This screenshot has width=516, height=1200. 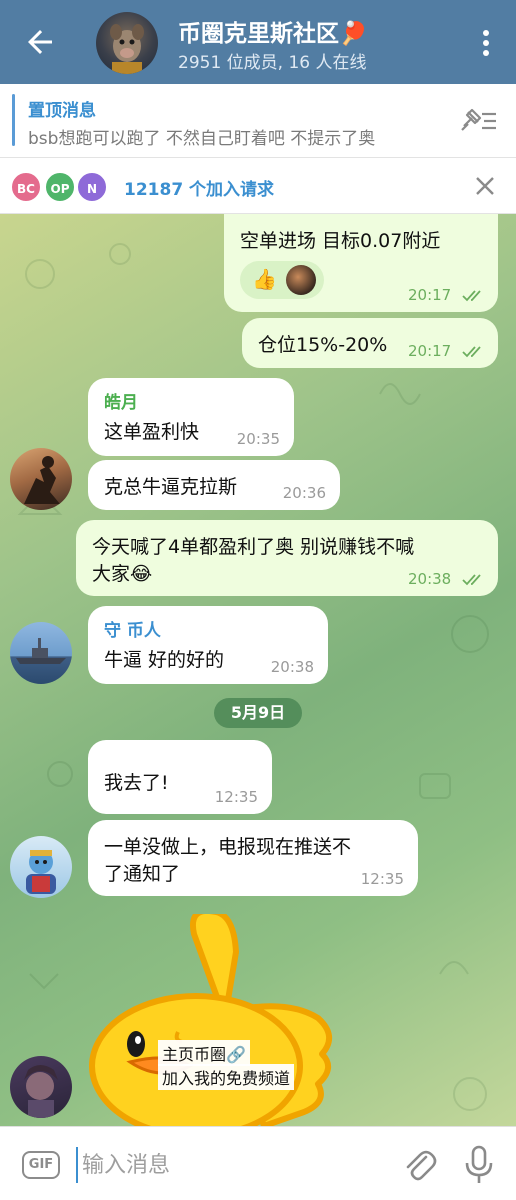 I want to click on outgoing-message: 仓位15%-20% 20:17, so click(x=370, y=343).